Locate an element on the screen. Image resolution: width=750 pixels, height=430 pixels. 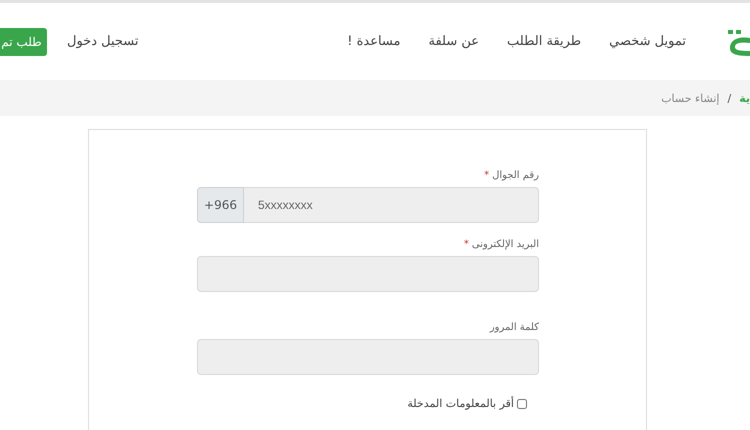
login-link: تسجيل دخول is located at coordinates (102, 41).